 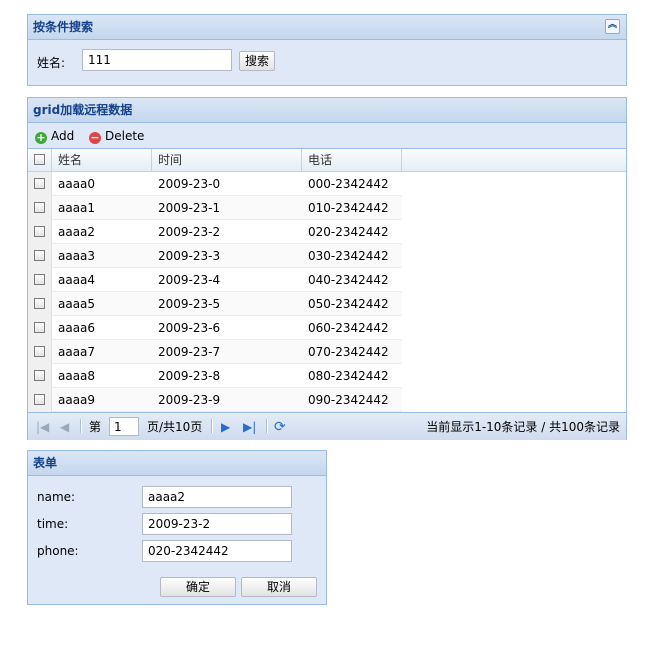 I want to click on search-name-input: 111, so click(x=157, y=60).